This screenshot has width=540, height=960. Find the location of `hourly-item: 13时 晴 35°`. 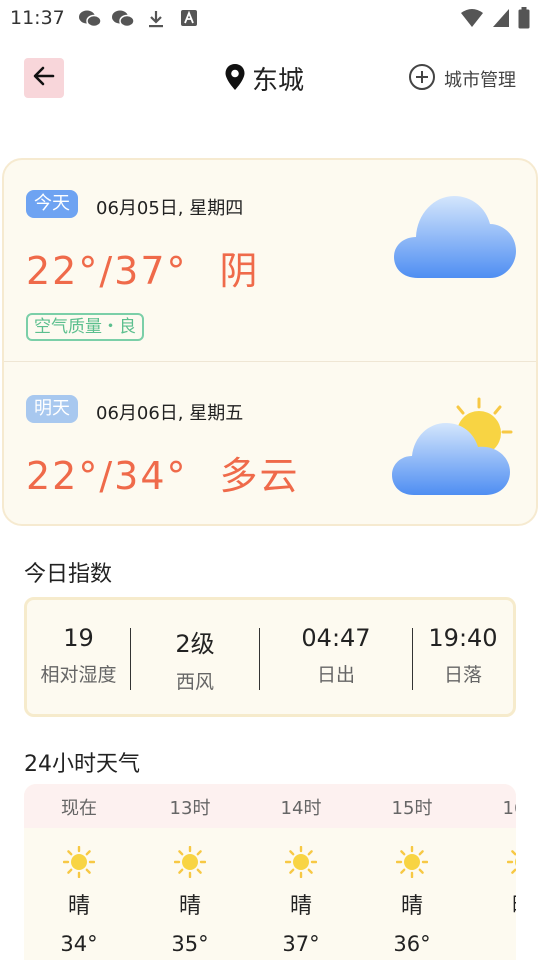

hourly-item: 13时 晴 35° is located at coordinates (190, 870).